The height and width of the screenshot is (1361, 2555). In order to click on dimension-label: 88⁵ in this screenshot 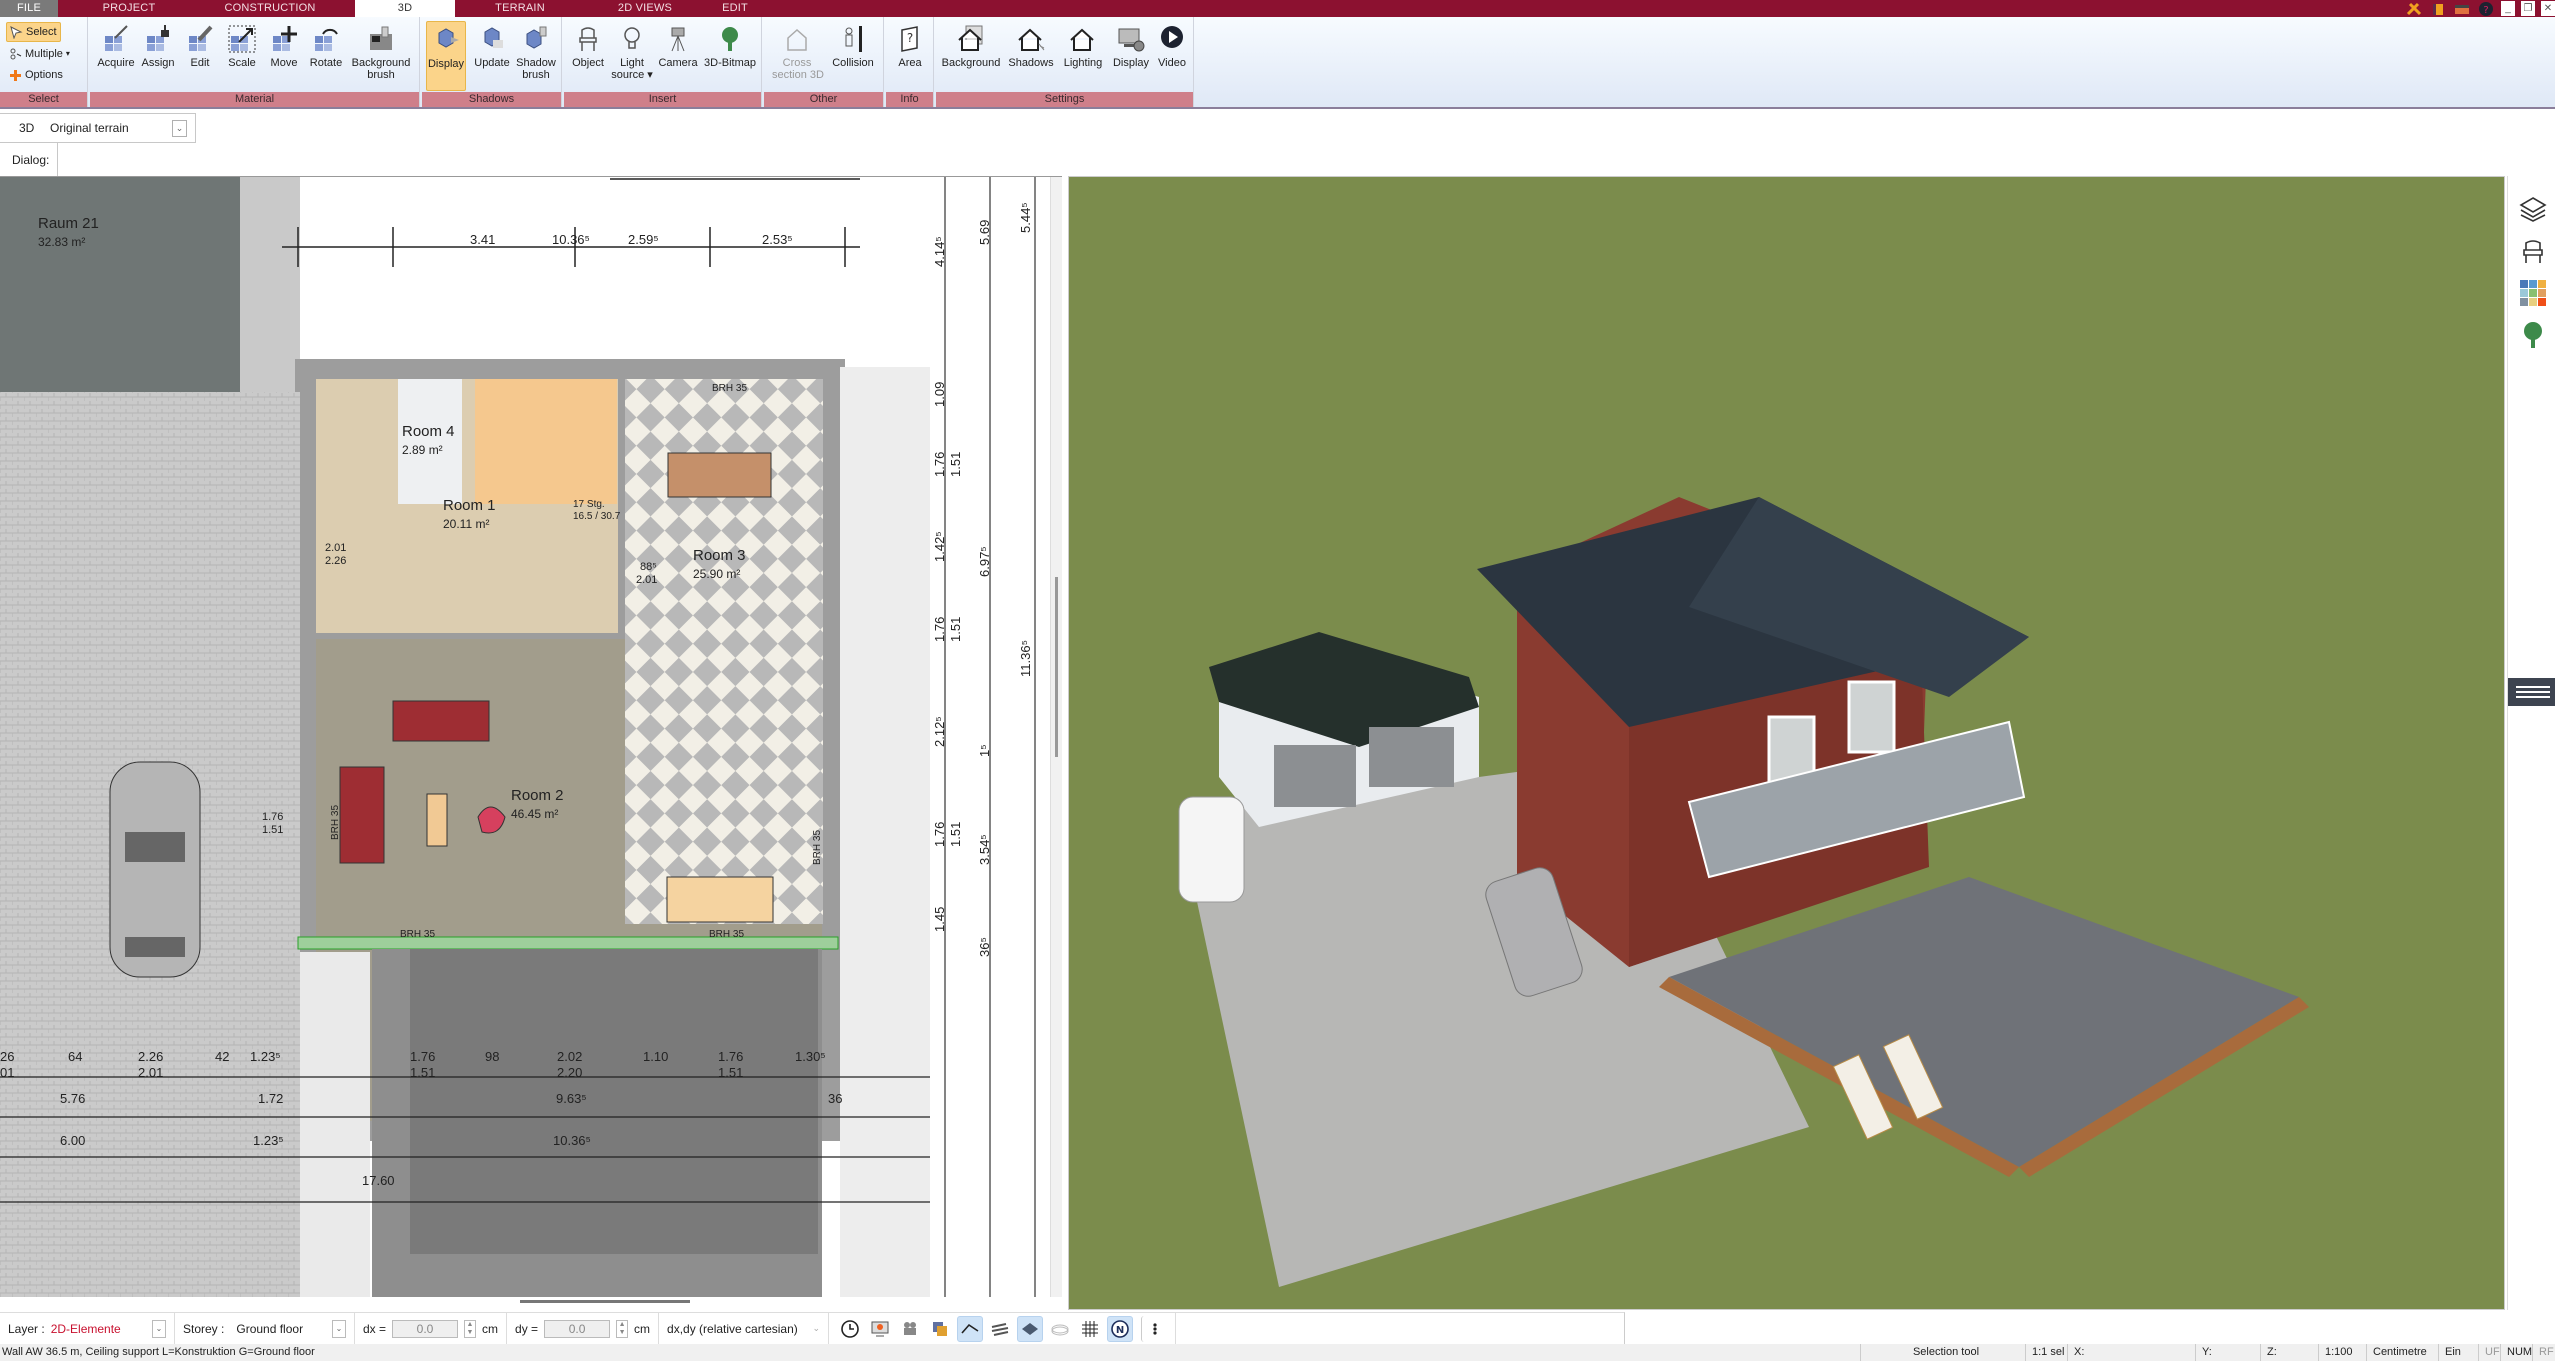, I will do `click(648, 567)`.